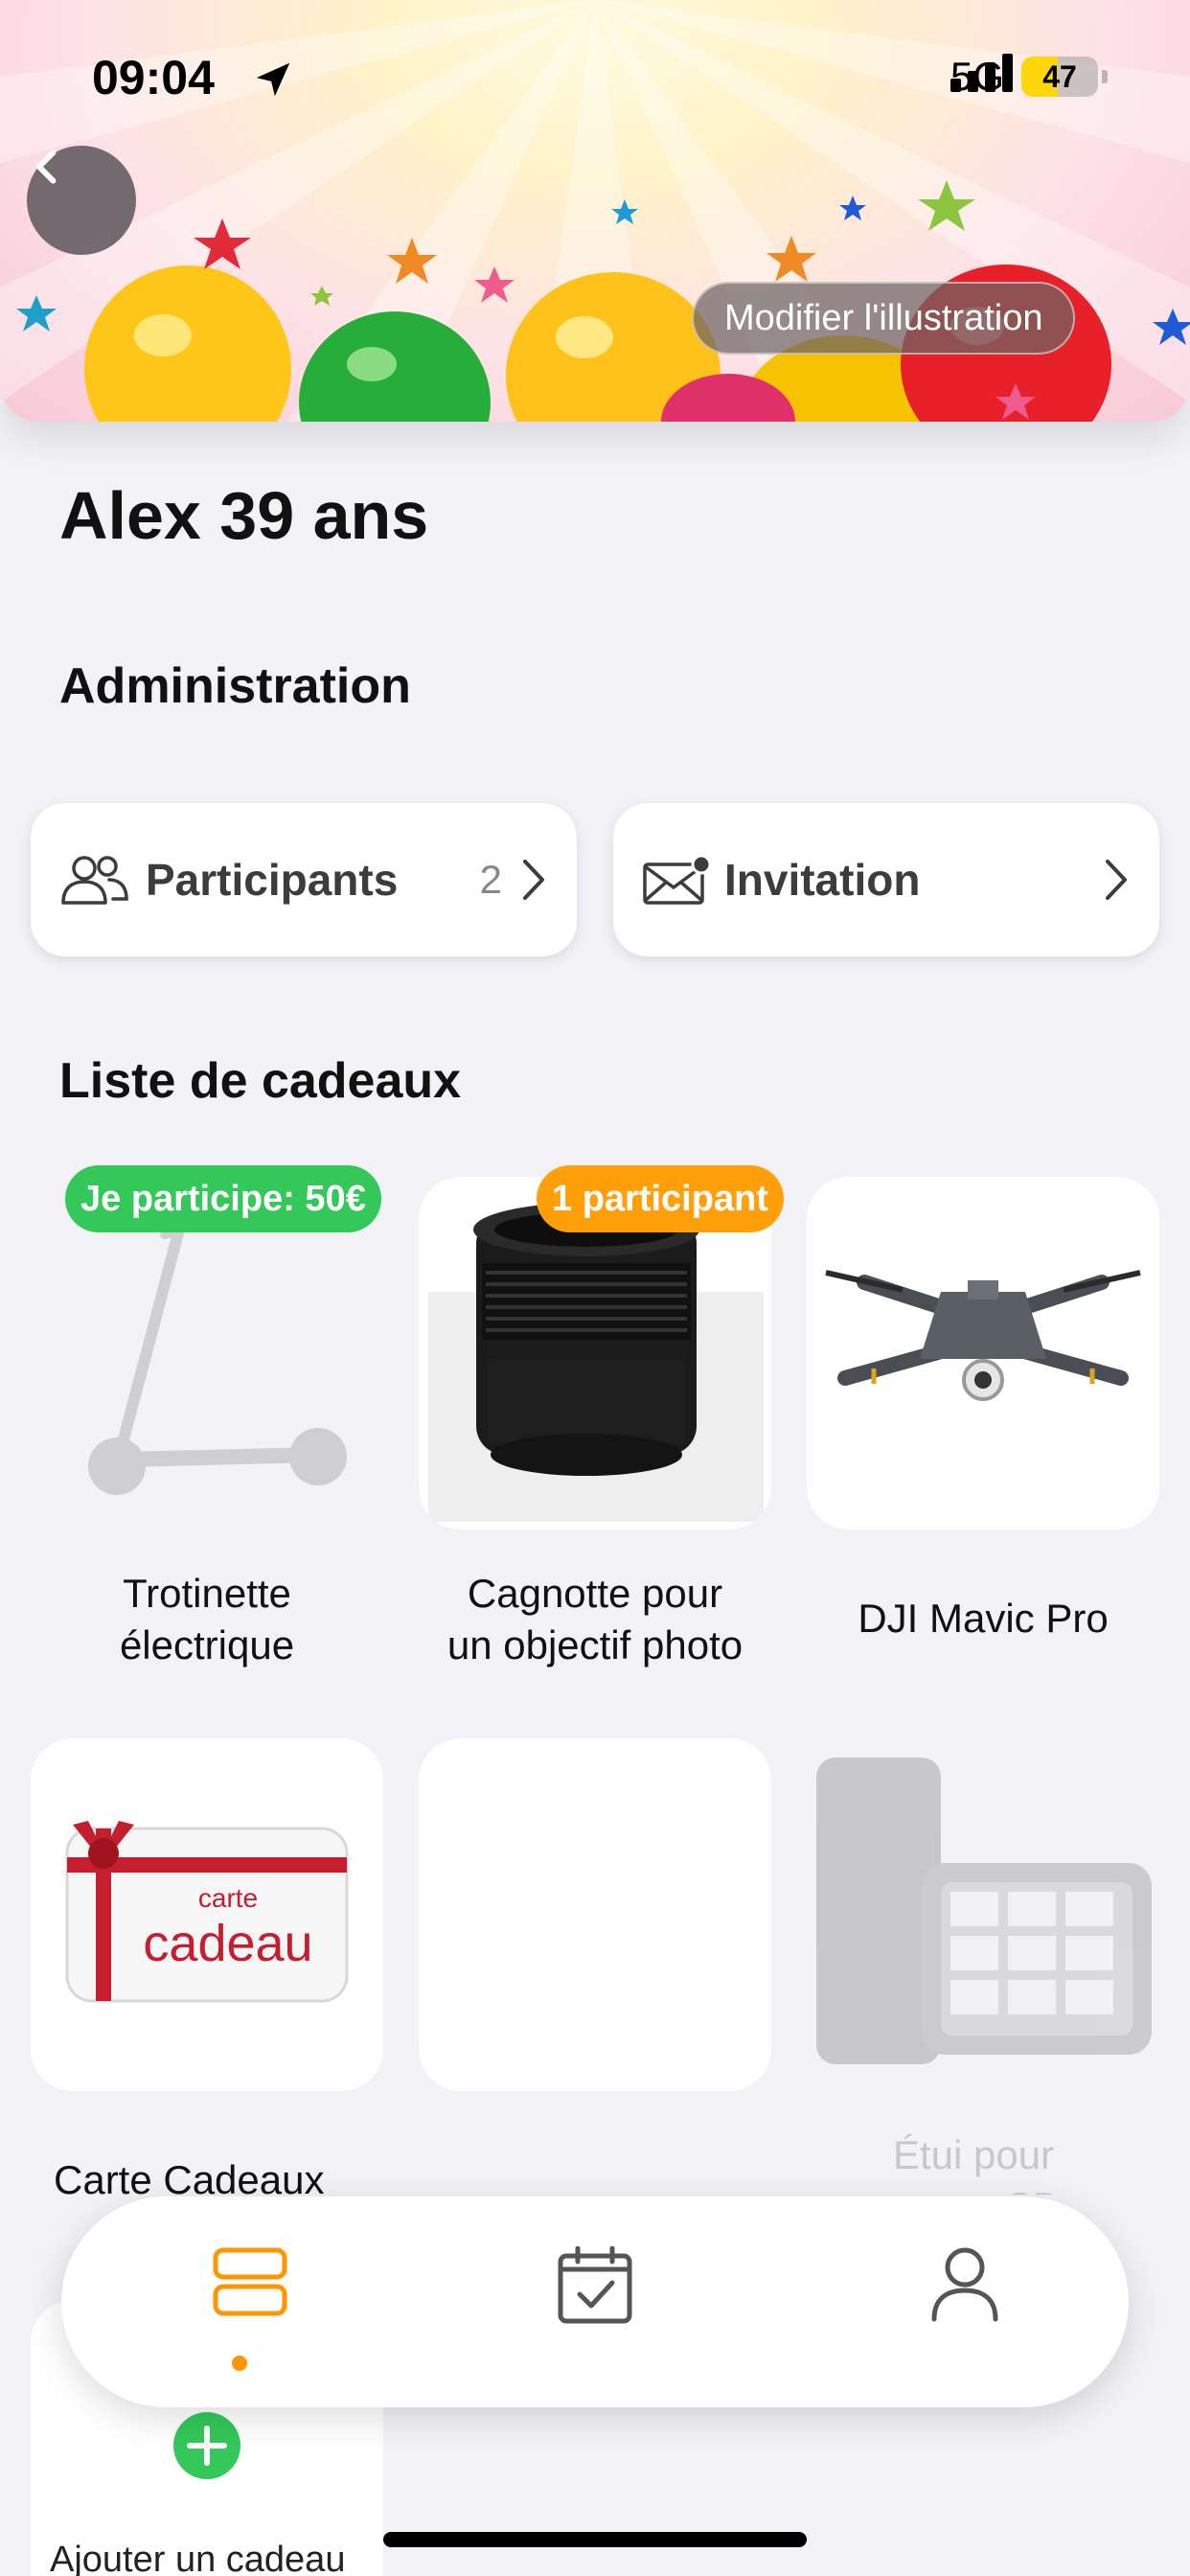 The image size is (1190, 2576). What do you see at coordinates (884, 318) in the screenshot?
I see `edit-illustration-button: Modifier l'illustration` at bounding box center [884, 318].